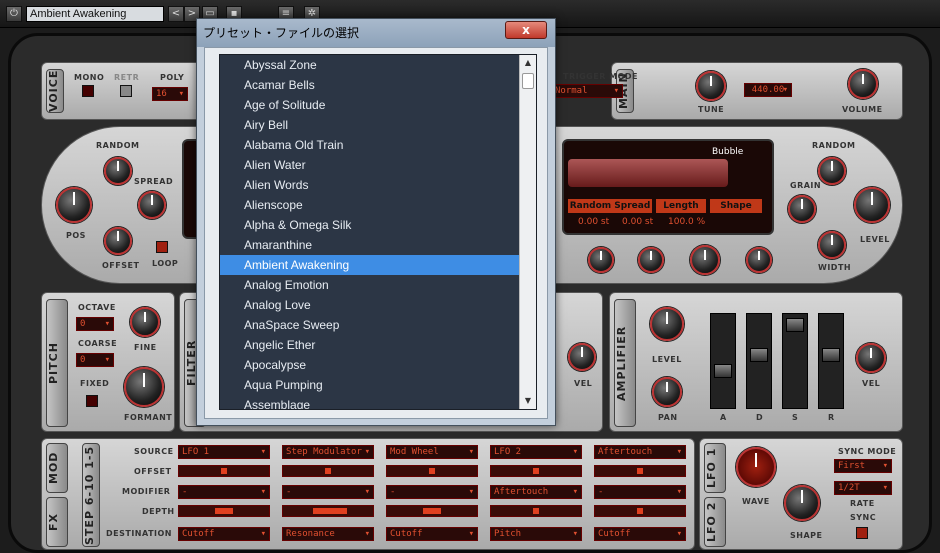  What do you see at coordinates (756, 467) in the screenshot?
I see `wave-icon` at bounding box center [756, 467].